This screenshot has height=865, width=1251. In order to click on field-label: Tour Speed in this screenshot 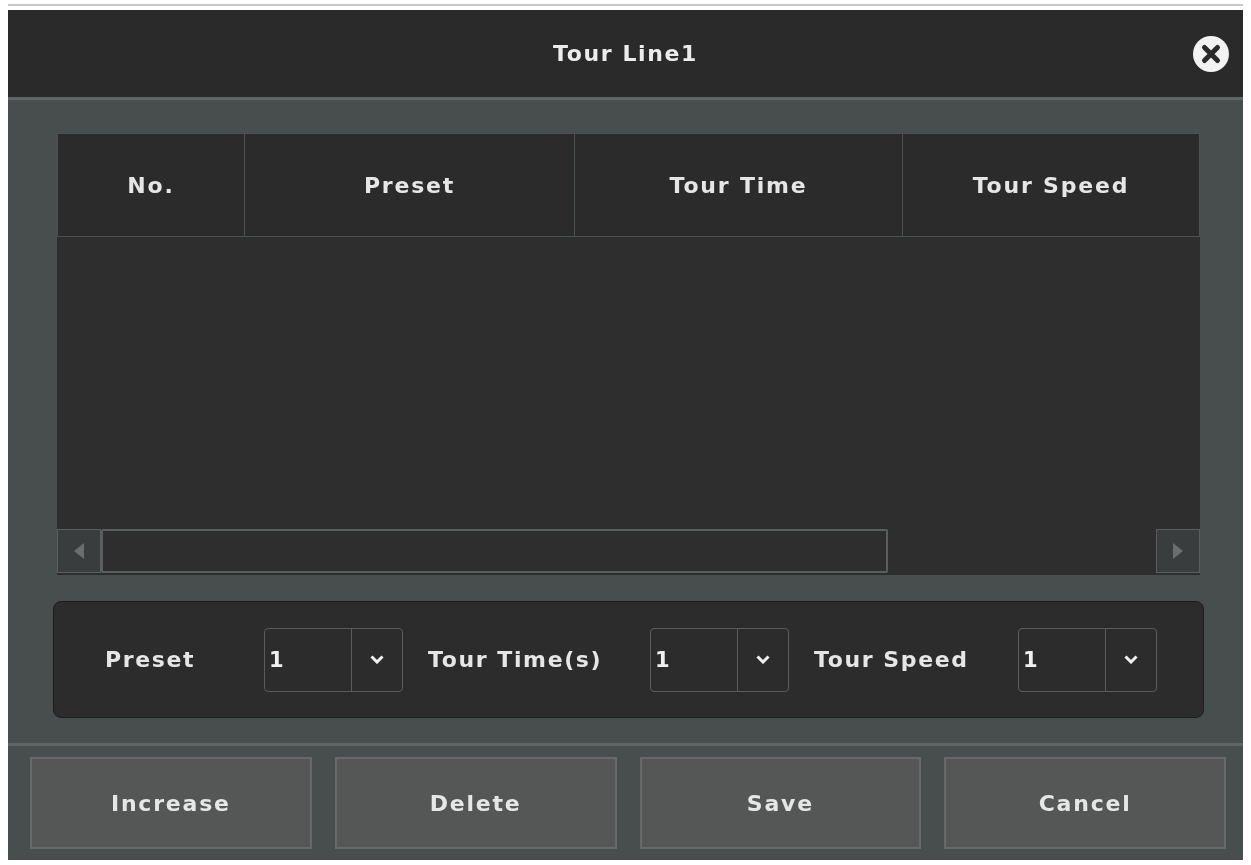, I will do `click(892, 659)`.